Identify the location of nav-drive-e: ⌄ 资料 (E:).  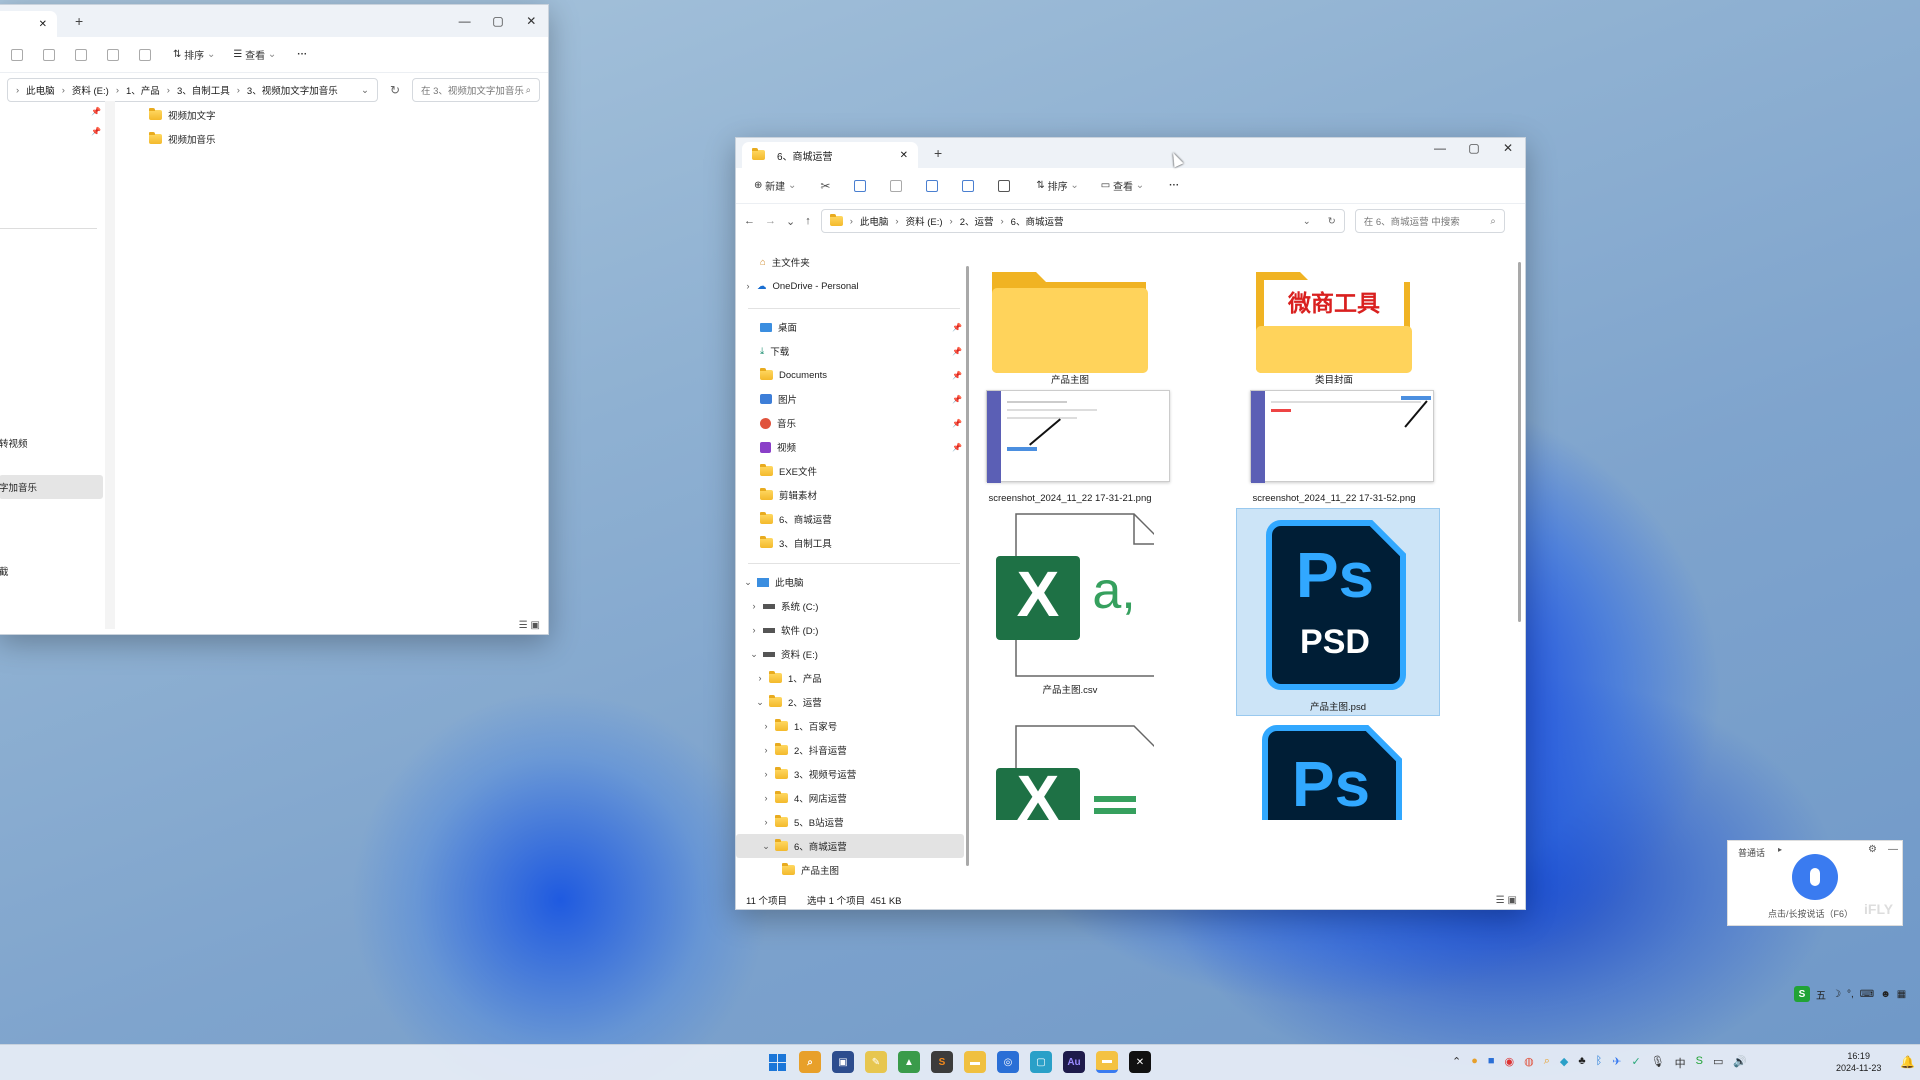
(852, 654).